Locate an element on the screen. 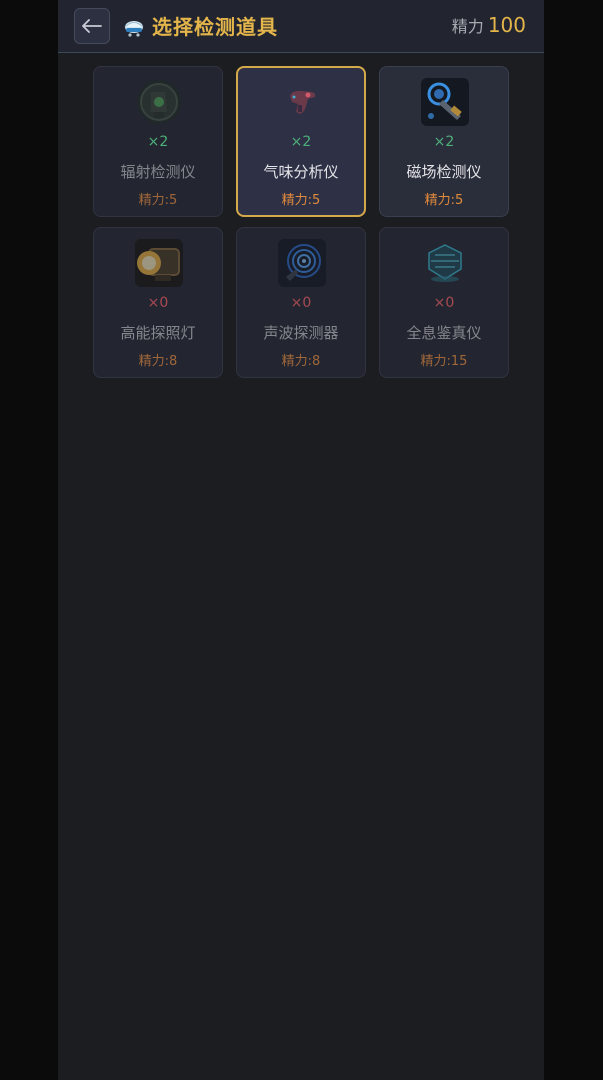  arrow-left-icon is located at coordinates (92, 26).